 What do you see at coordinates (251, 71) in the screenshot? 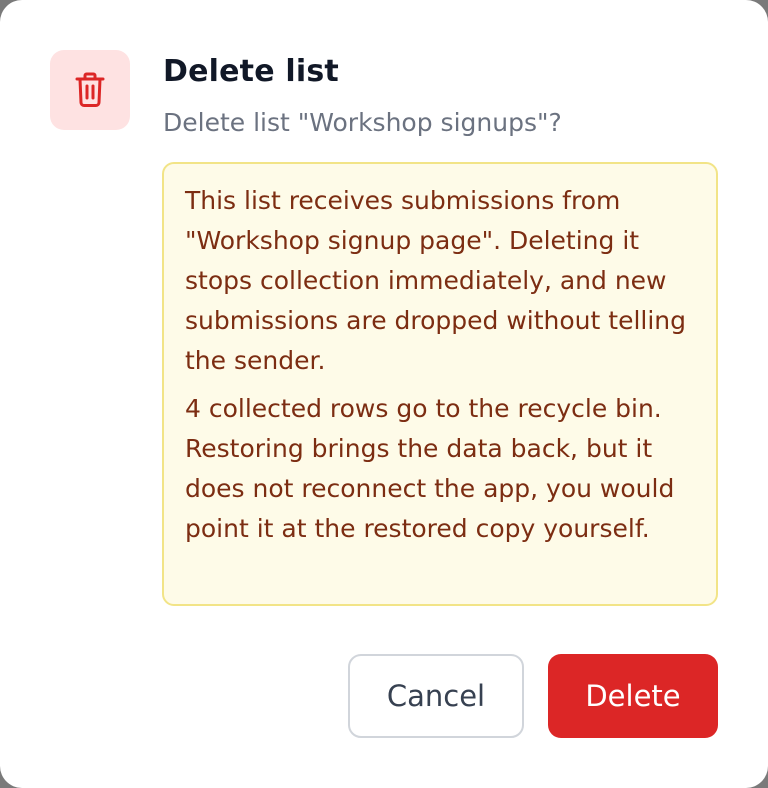
I see `dialog-title: Delete list` at bounding box center [251, 71].